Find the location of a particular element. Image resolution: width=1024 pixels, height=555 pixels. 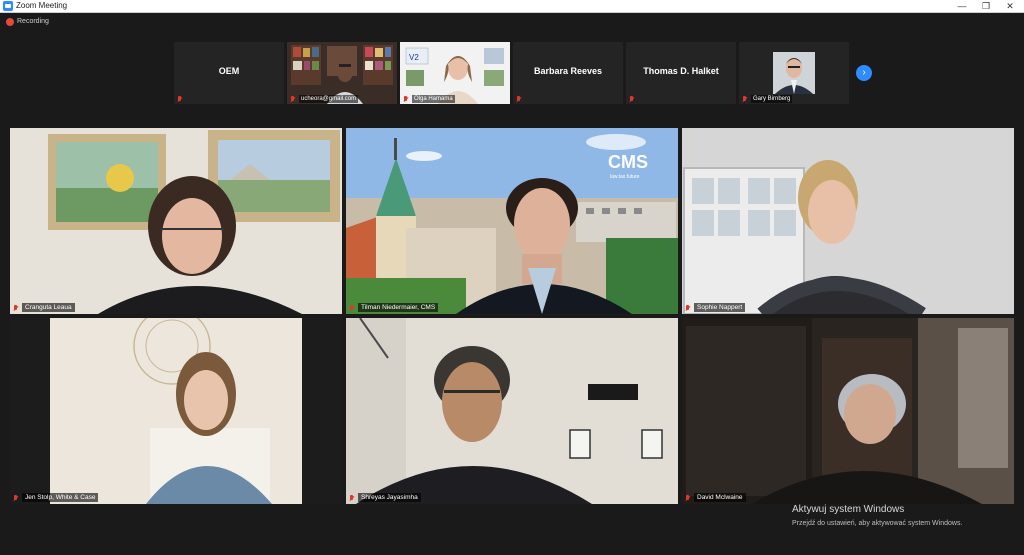

thumb-label: Gary Birnberg is located at coordinates (772, 99).